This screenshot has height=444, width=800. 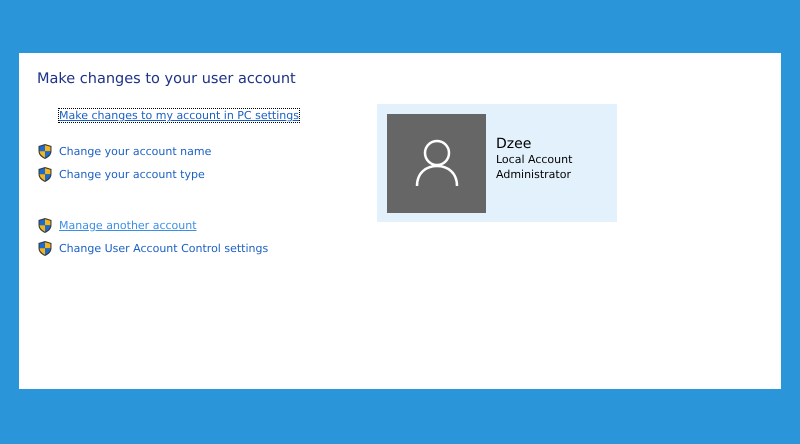 I want to click on settings-link: Change your account name, so click(x=135, y=151).